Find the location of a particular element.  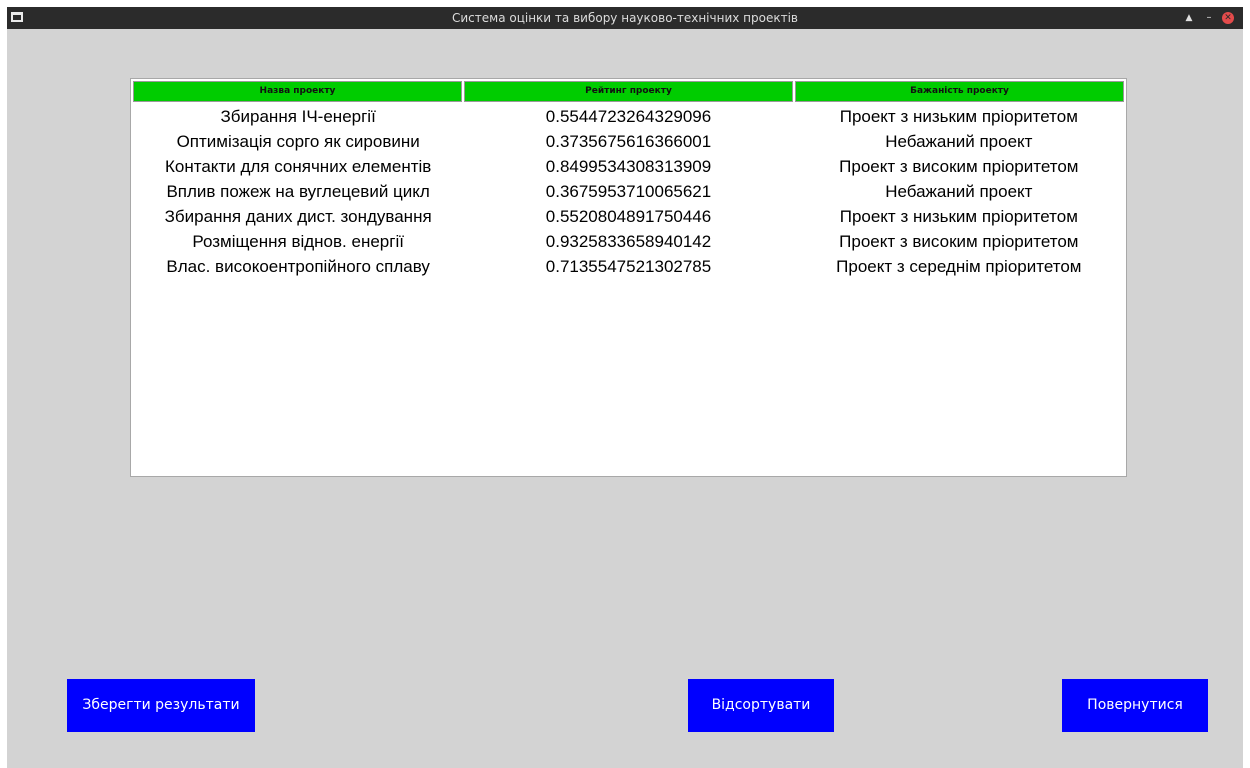

close-icon: ✕ is located at coordinates (1228, 18).